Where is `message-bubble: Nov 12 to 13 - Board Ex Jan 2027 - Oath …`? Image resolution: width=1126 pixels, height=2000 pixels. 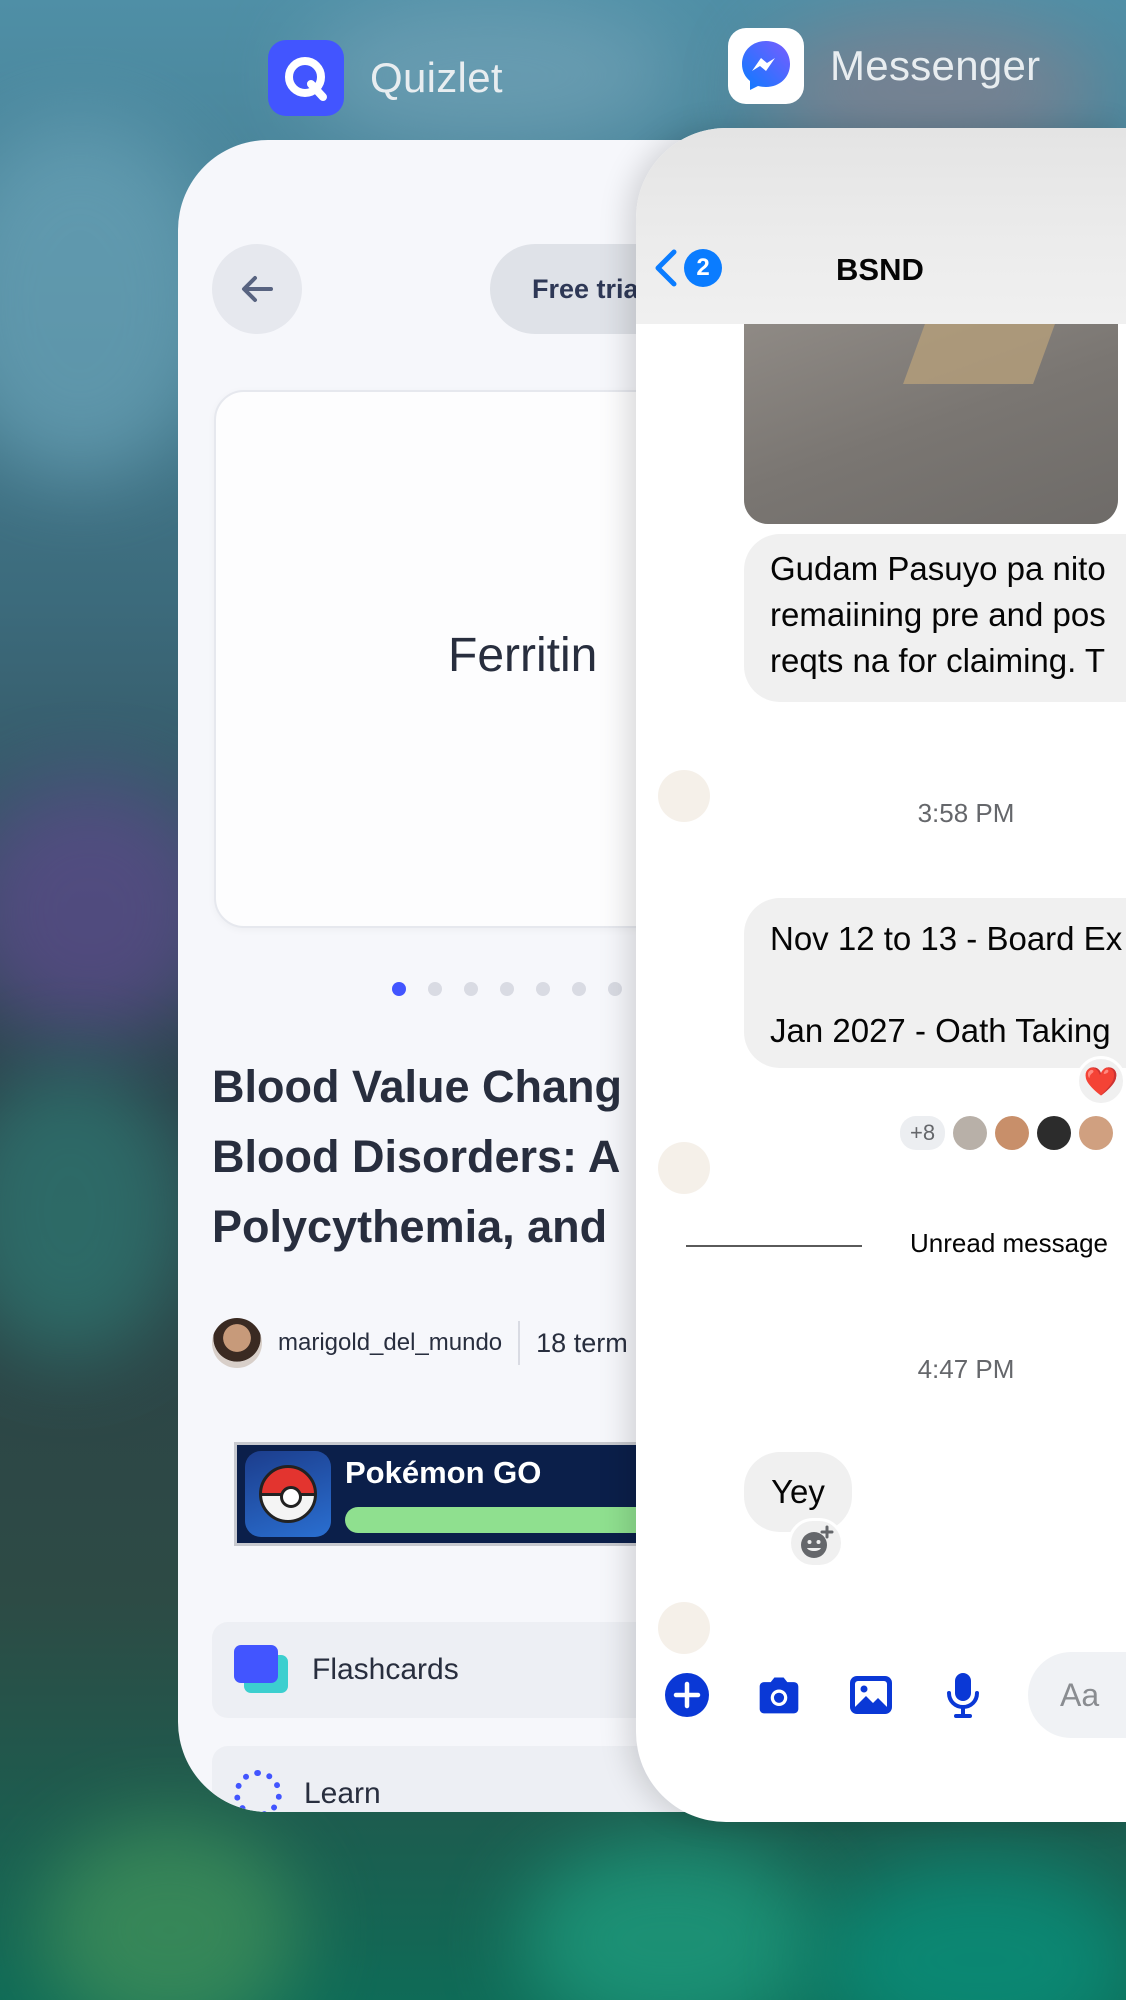 message-bubble: Nov 12 to 13 - Board Ex Jan 2027 - Oath … is located at coordinates (935, 983).